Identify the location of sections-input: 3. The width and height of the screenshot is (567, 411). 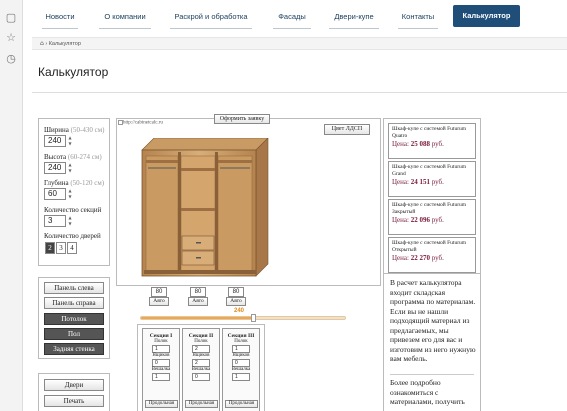
(55, 221).